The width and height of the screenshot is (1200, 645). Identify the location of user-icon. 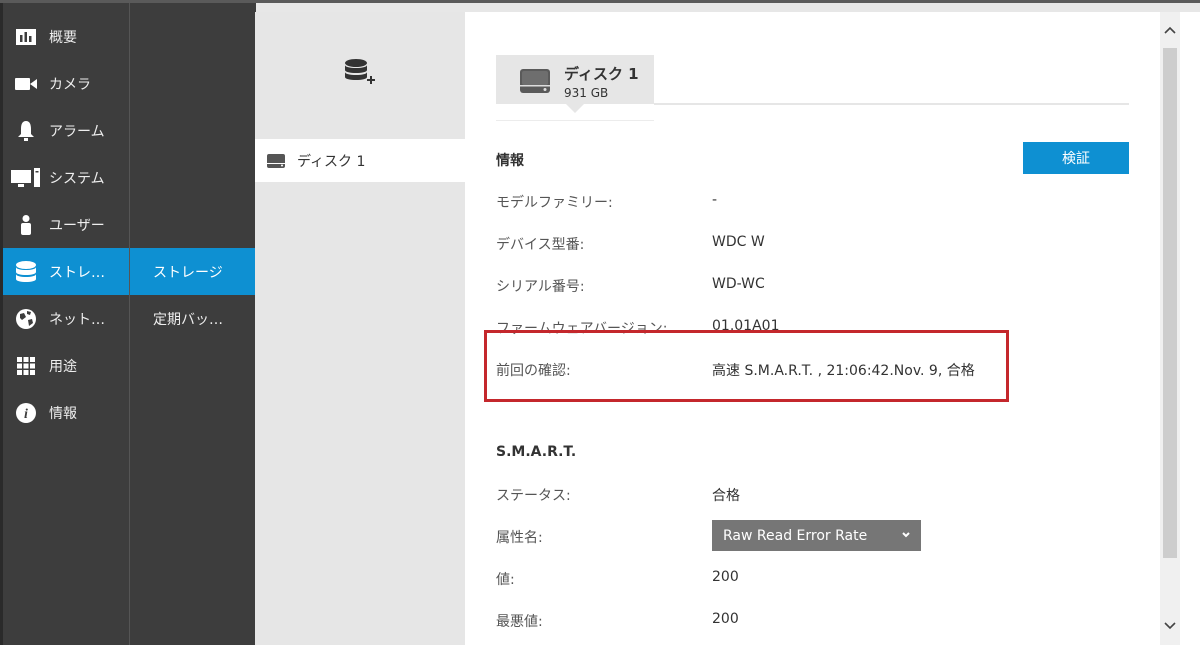
(26, 224).